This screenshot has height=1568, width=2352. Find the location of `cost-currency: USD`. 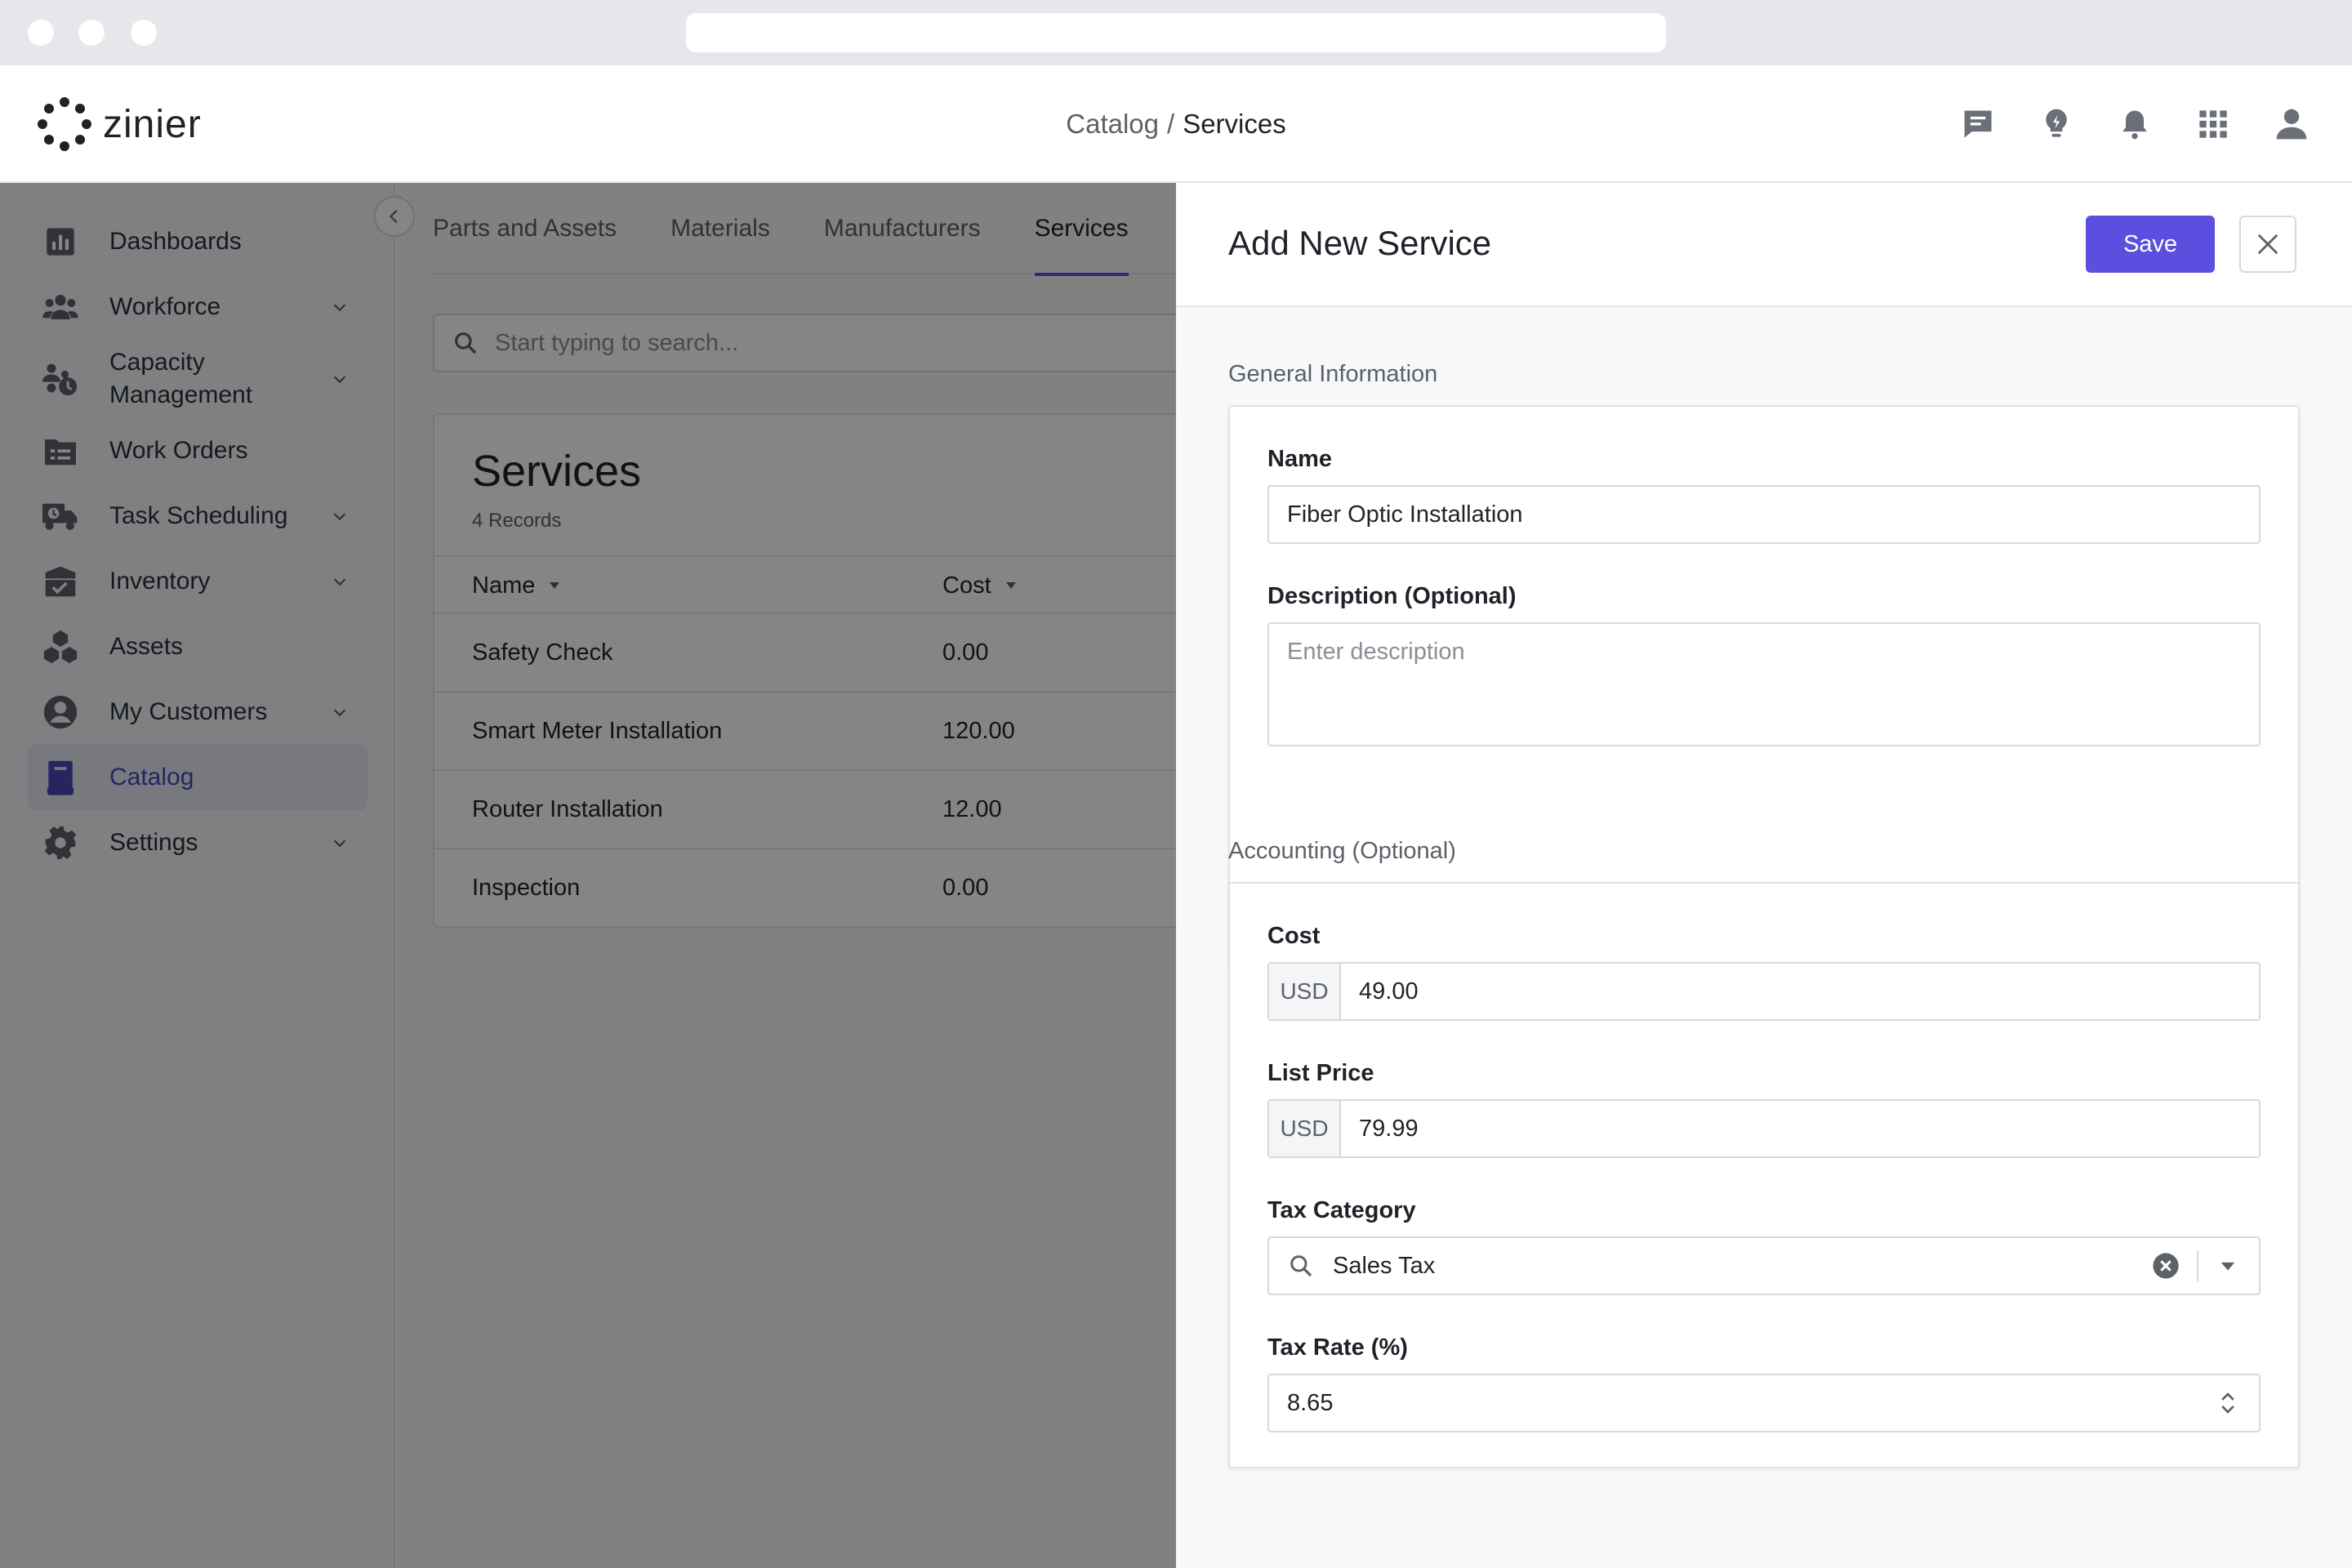

cost-currency: USD is located at coordinates (1305, 991).